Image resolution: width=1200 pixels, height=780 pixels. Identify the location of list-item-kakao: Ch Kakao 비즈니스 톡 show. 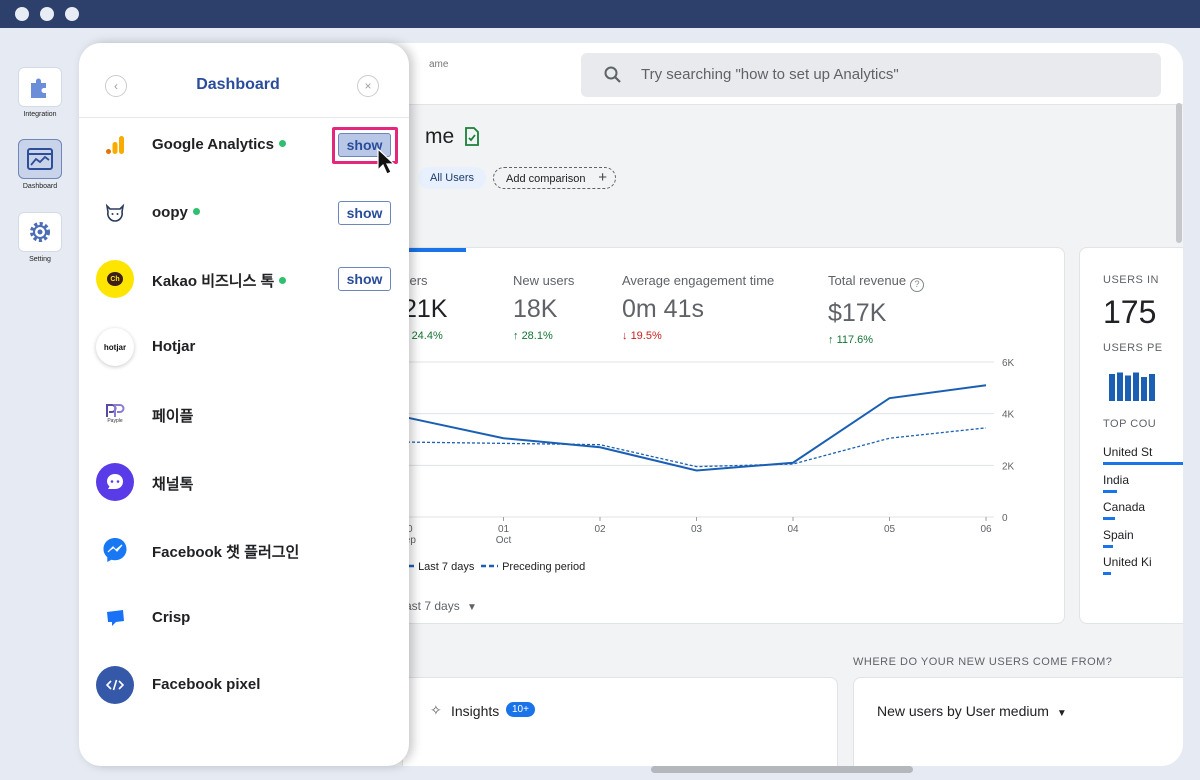
(244, 283).